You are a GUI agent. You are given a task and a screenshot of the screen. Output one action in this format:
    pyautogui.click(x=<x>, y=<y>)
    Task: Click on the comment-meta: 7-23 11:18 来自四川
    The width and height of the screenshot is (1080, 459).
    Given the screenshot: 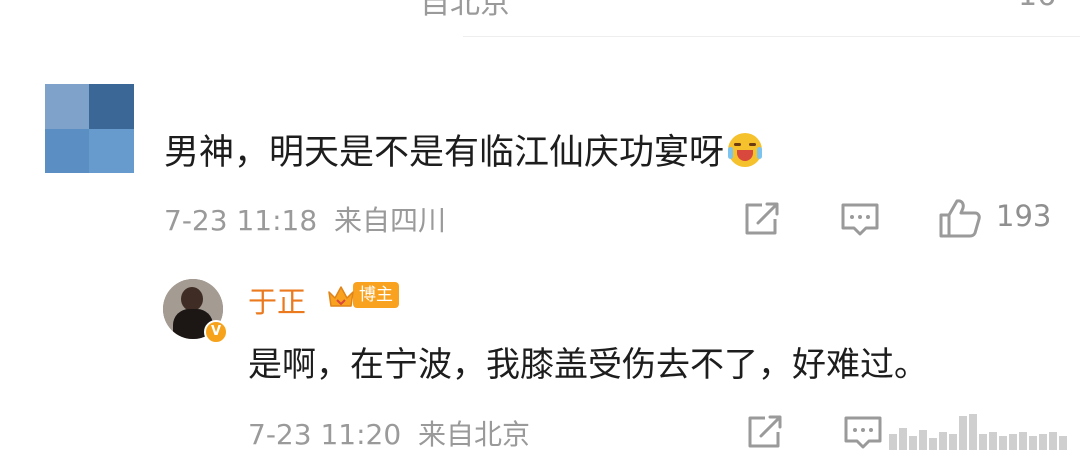 What is the action you would take?
    pyautogui.click(x=305, y=219)
    